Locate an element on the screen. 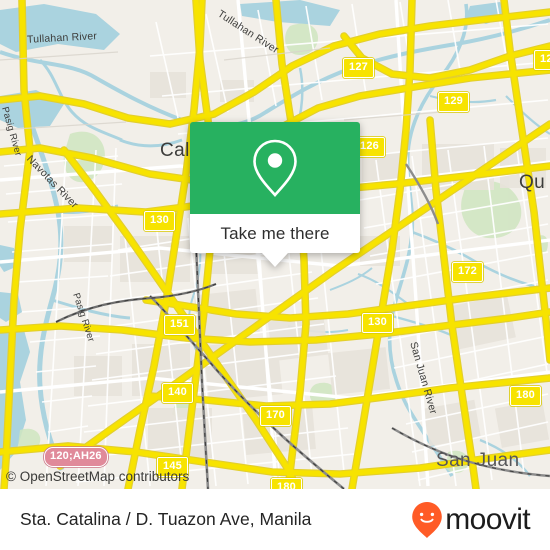  route-shield: 129 is located at coordinates (453, 102).